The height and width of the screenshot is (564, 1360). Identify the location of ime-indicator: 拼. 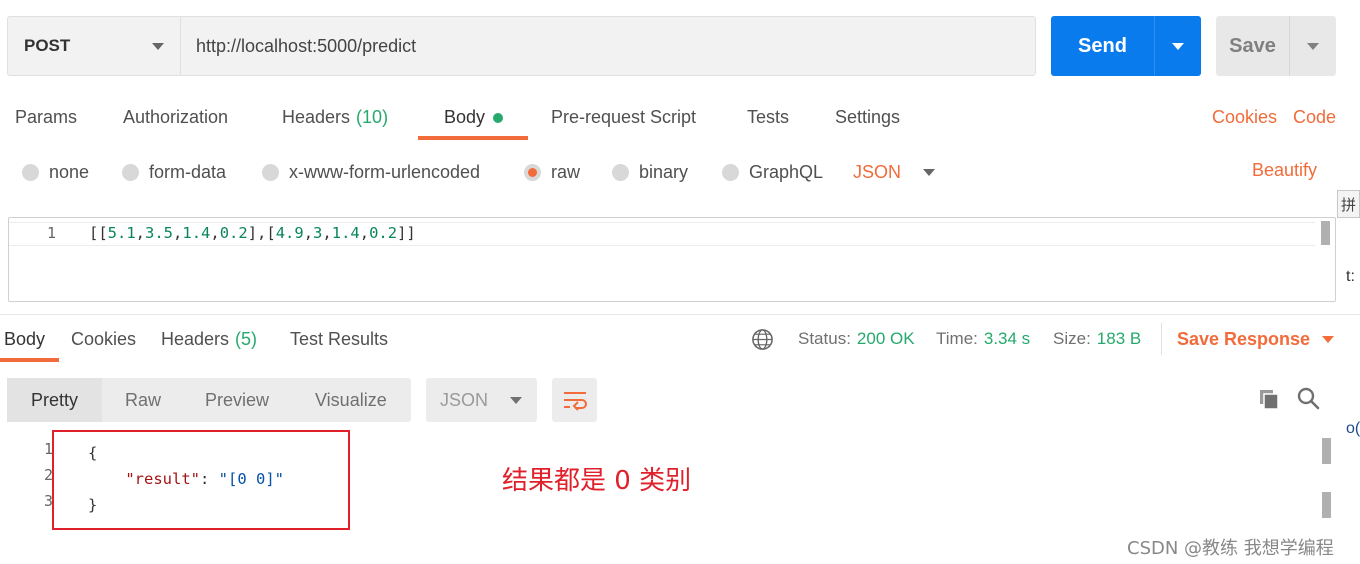
(1348, 204).